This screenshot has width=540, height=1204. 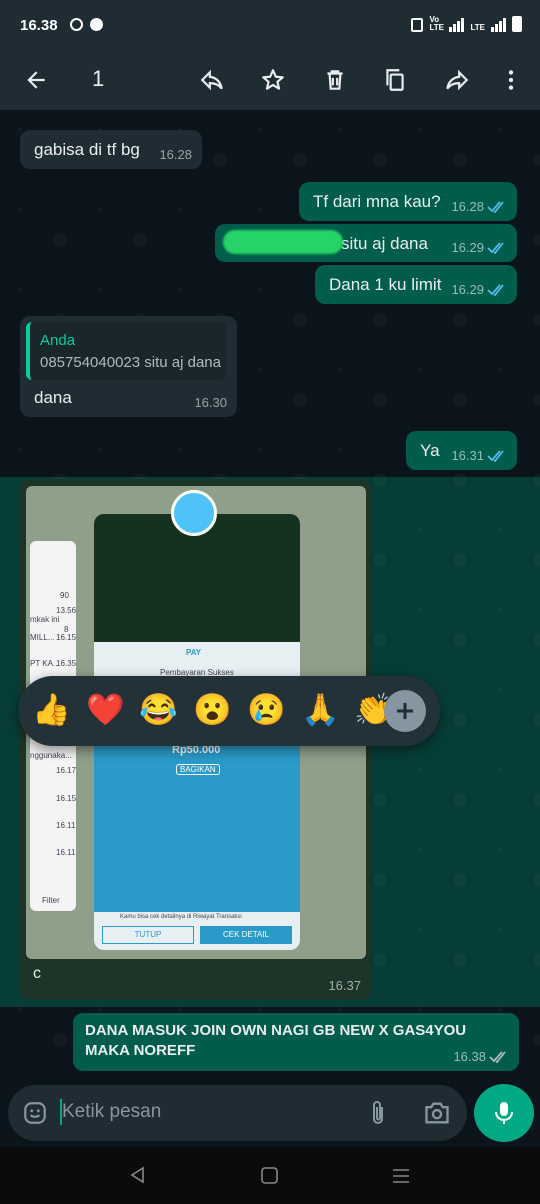 What do you see at coordinates (35, 1113) in the screenshot?
I see `sticker-icon` at bounding box center [35, 1113].